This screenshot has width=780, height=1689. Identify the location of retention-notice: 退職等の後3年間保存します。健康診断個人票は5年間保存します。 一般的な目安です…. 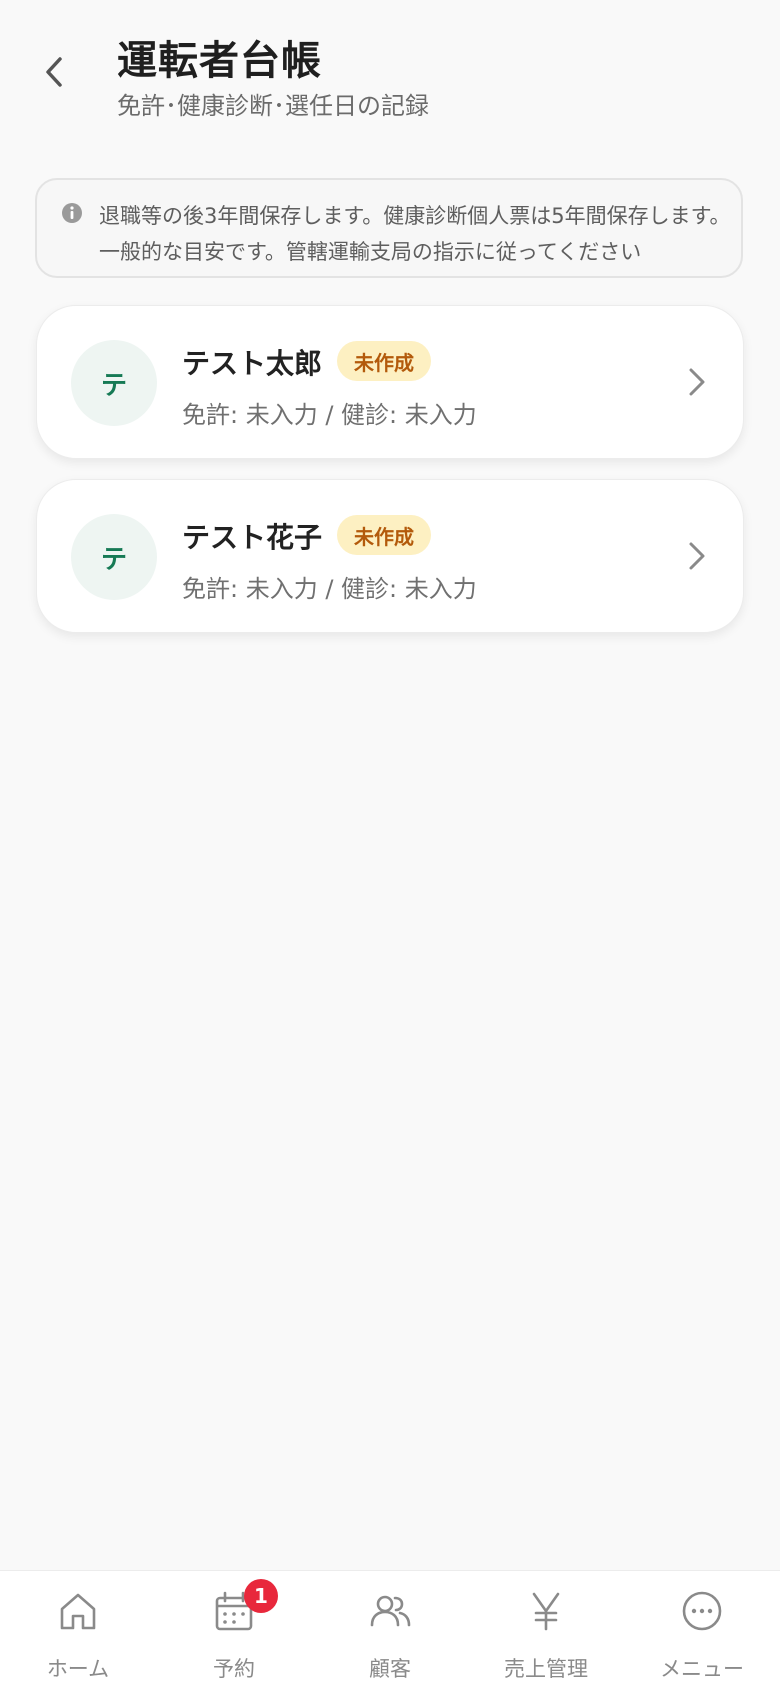
(389, 228).